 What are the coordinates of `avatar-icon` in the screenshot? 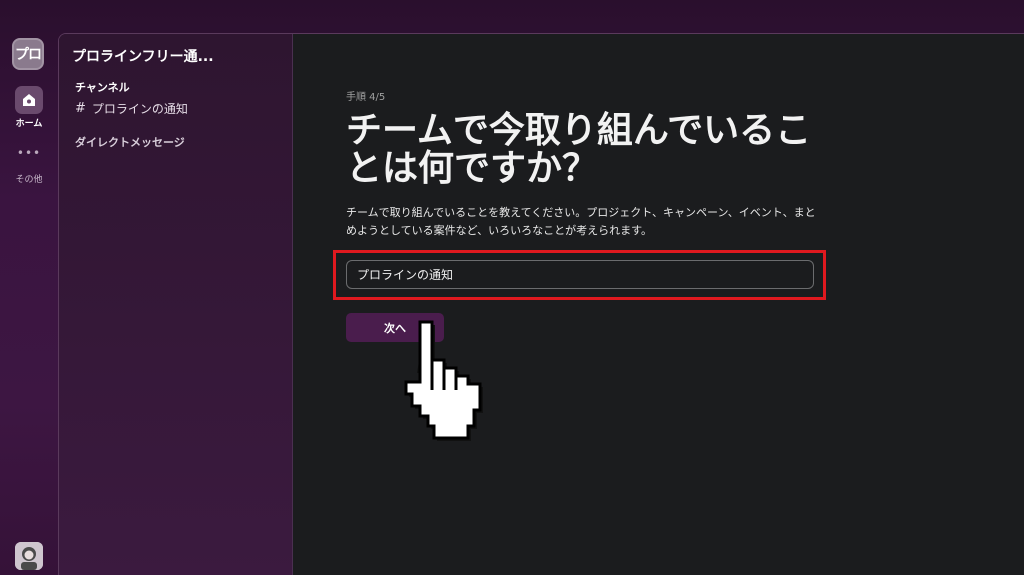 It's located at (29, 556).